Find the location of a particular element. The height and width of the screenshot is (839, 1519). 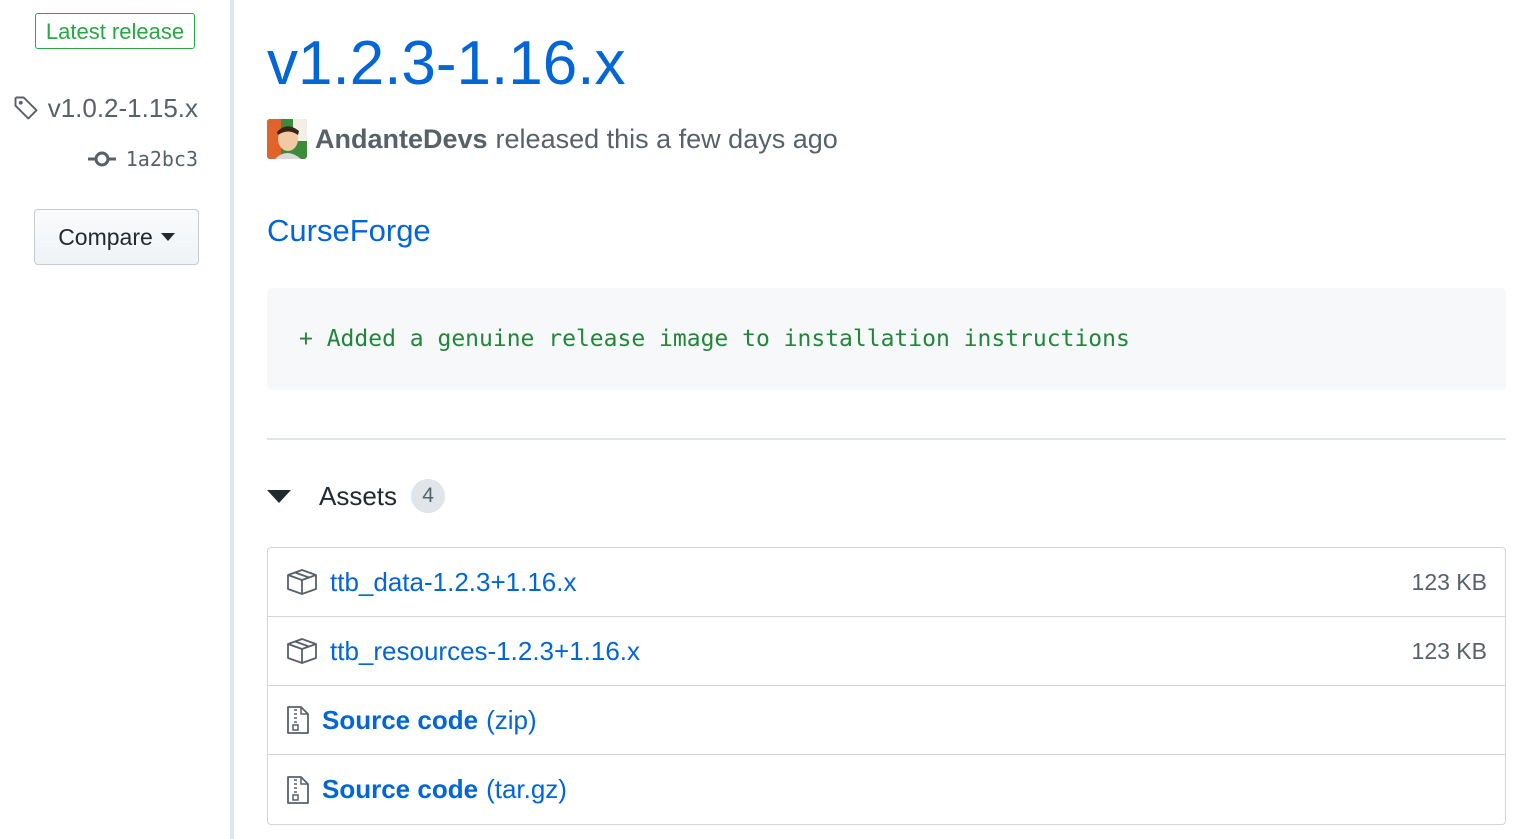

source-code-format: (zip) is located at coordinates (511, 719).